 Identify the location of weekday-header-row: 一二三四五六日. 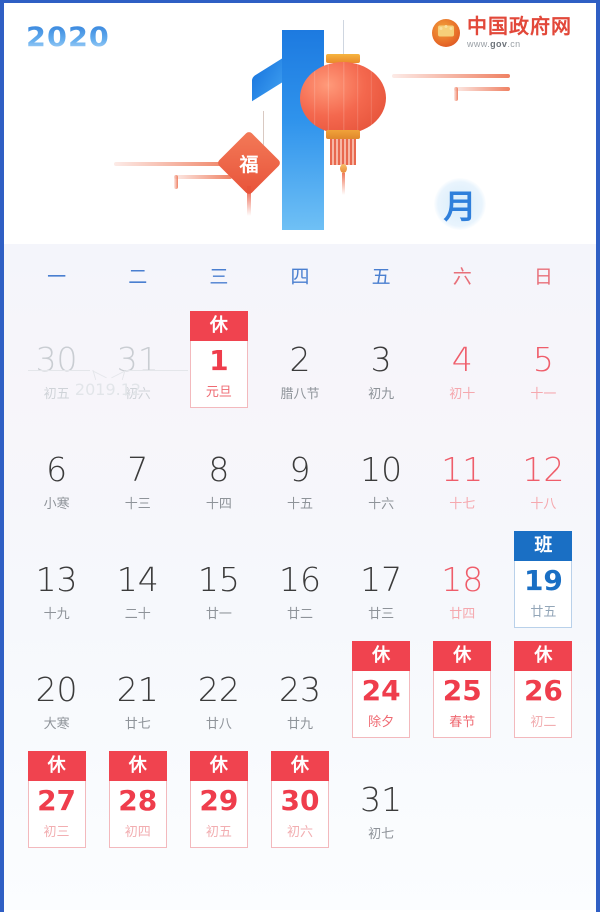
(300, 275).